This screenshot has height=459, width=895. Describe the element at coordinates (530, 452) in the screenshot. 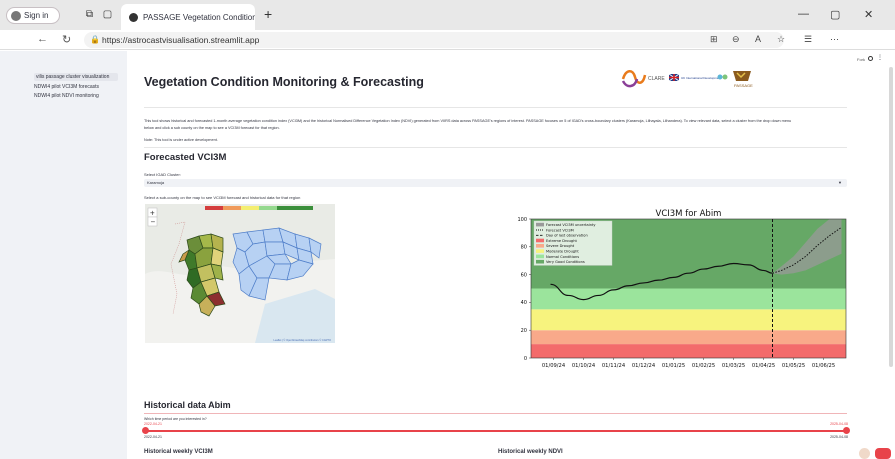

I see `historical-ndvi-title: Historical weekly NDVI` at that location.